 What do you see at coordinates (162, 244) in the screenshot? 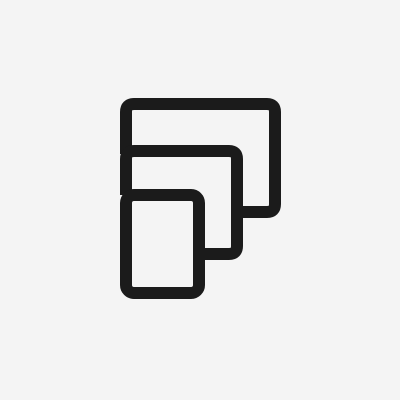
I see `small-rectangle-outline` at bounding box center [162, 244].